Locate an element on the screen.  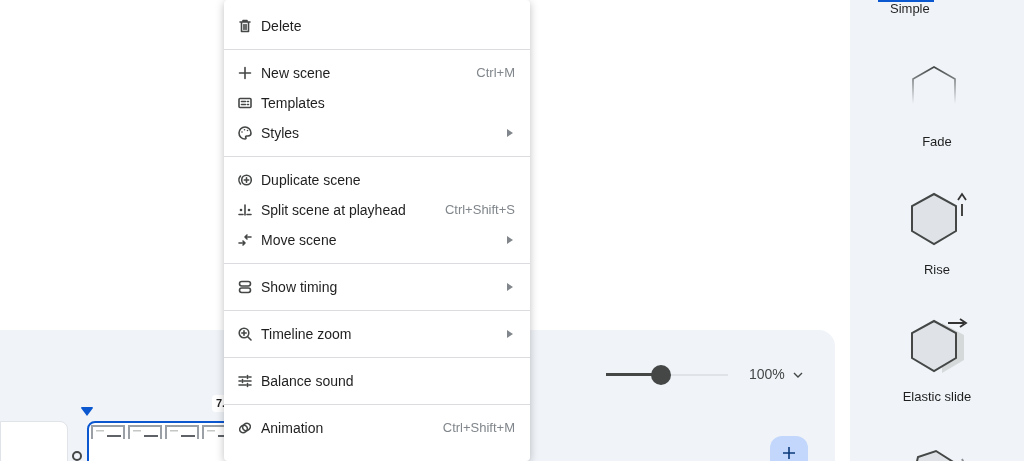
menu-item-label: Show timing is located at coordinates (299, 287).